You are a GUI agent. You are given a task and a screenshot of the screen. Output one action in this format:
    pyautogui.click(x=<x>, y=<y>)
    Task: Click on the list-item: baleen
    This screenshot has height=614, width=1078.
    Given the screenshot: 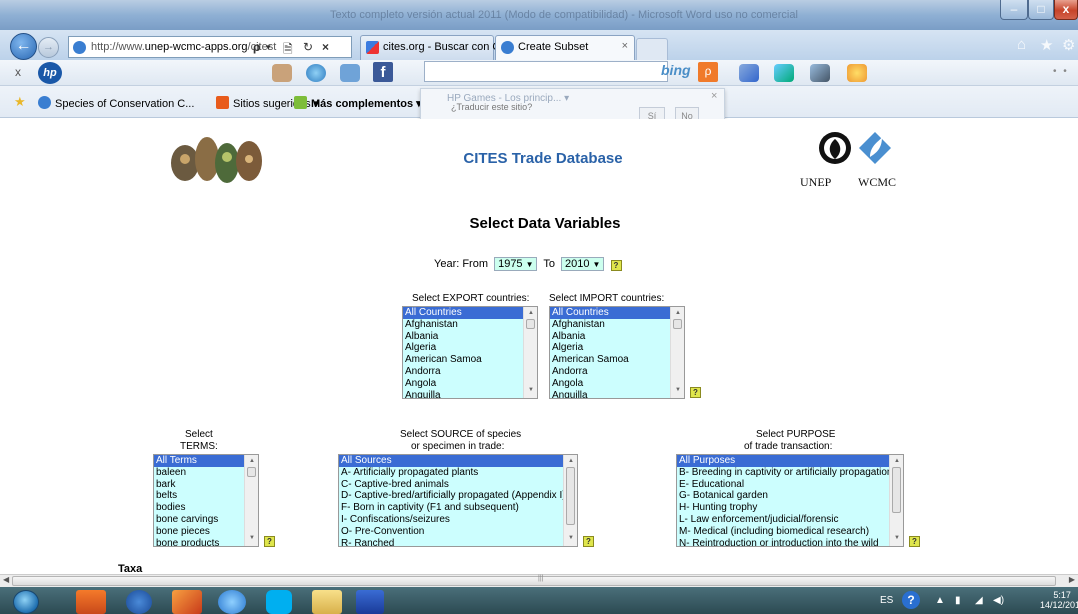 What is the action you would take?
    pyautogui.click(x=206, y=473)
    